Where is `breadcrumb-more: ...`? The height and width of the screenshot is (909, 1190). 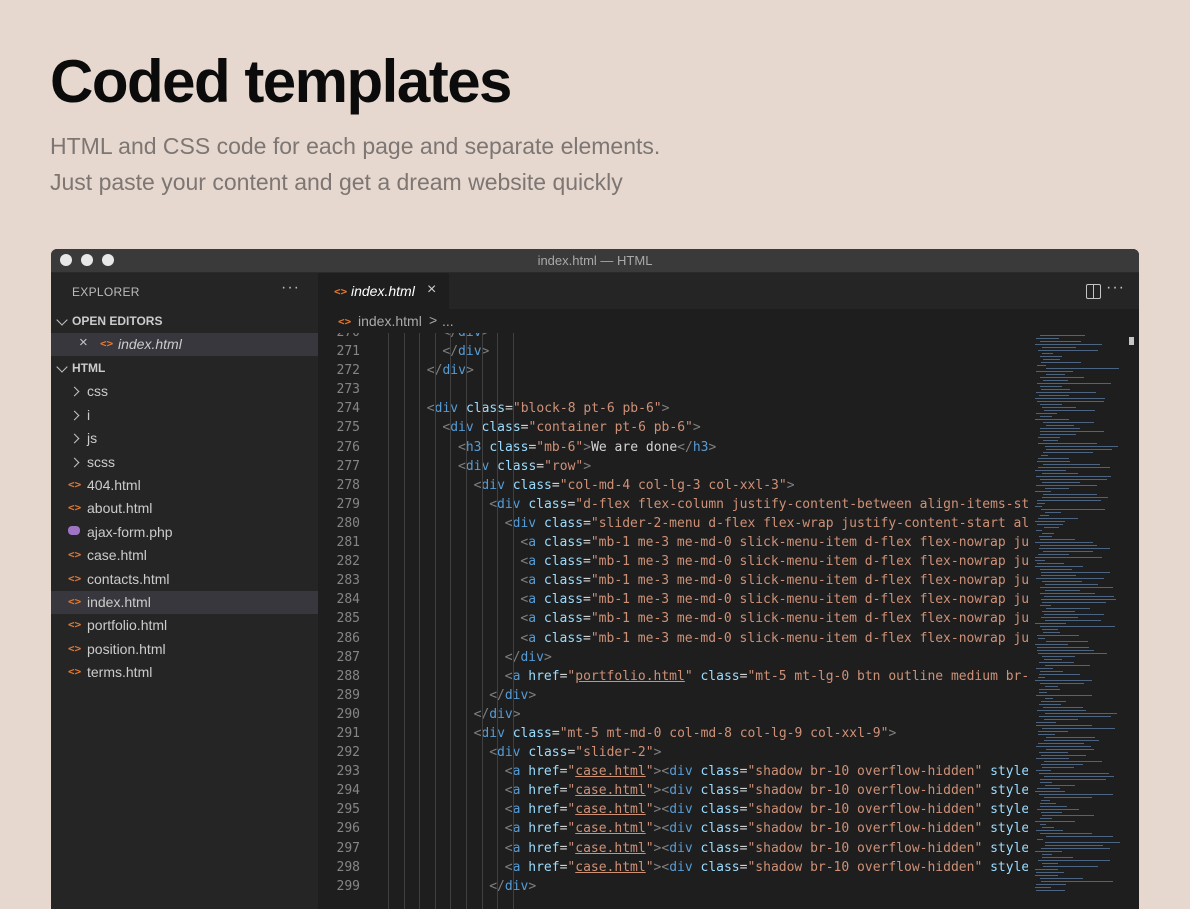
breadcrumb-more: ... is located at coordinates (448, 321).